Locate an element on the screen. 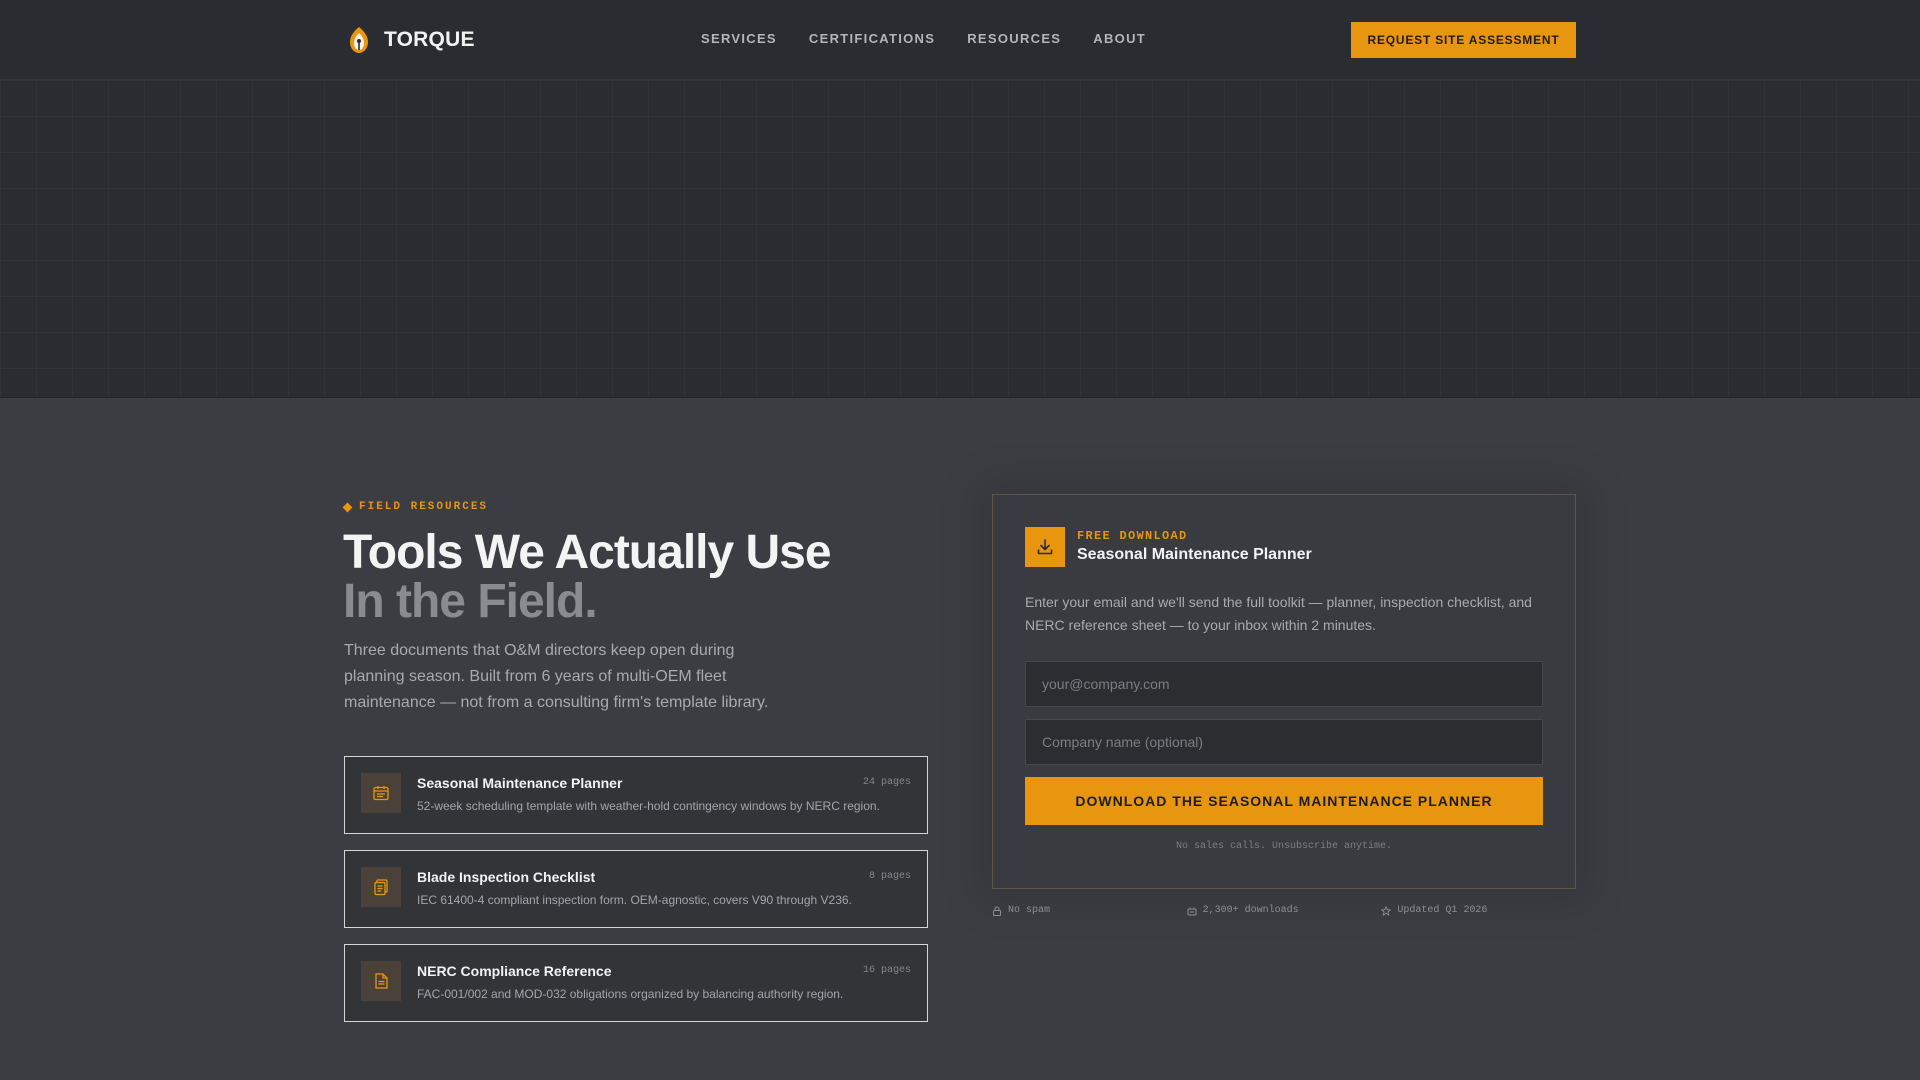  download-icon is located at coordinates (1045, 547).